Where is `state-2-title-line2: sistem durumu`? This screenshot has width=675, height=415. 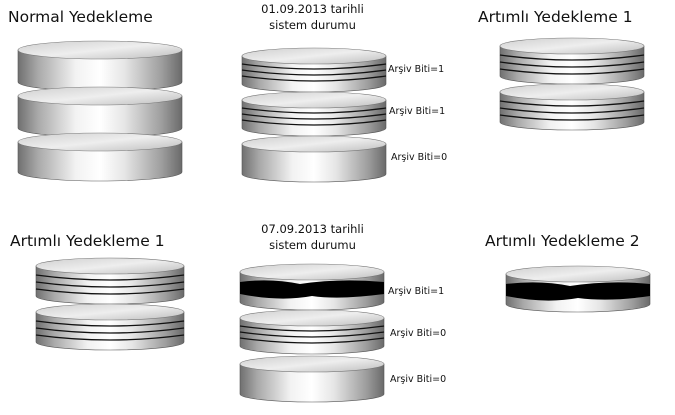
state-2-title-line2: sistem durumu is located at coordinates (312, 244).